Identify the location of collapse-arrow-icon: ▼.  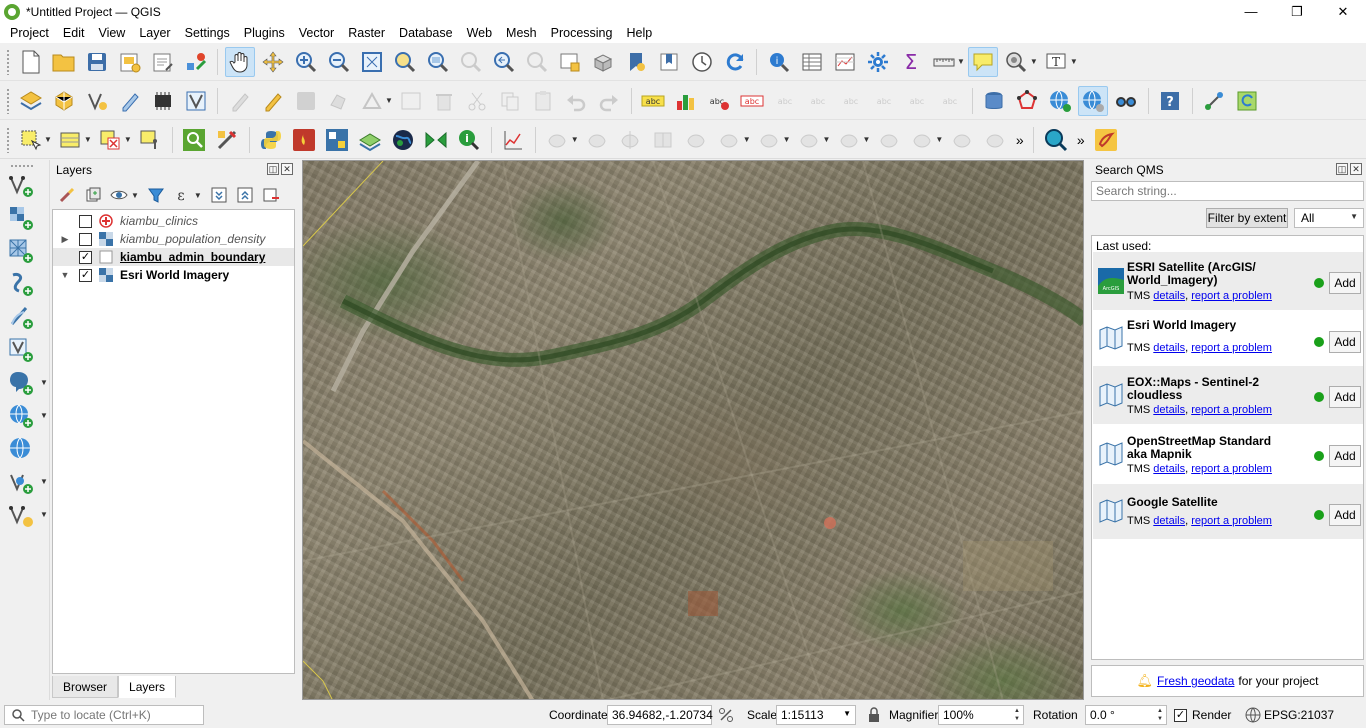
(65, 275).